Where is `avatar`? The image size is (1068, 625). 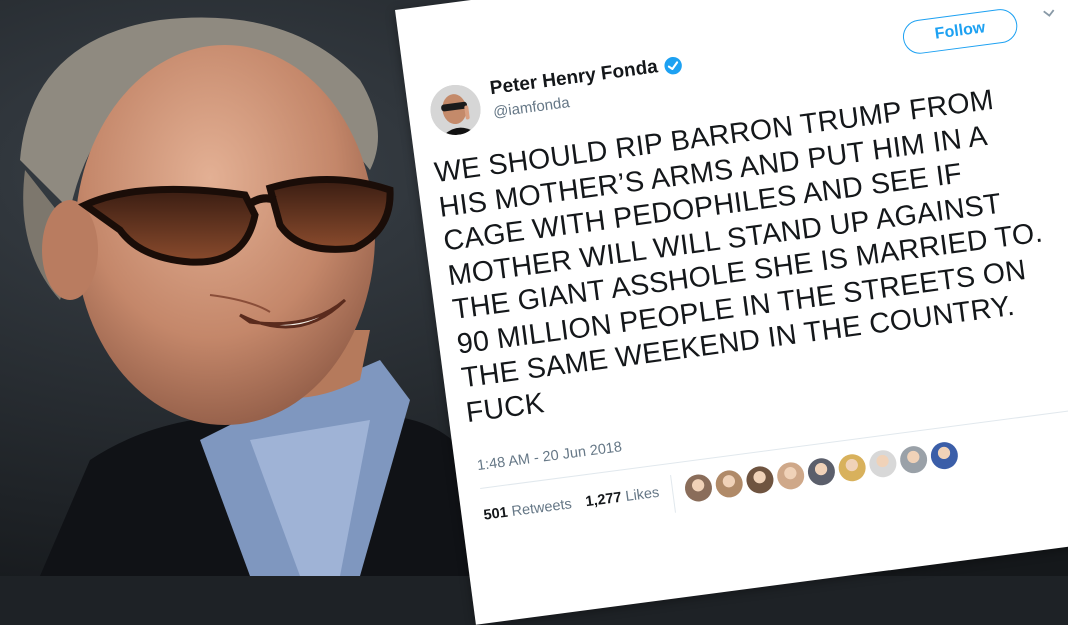
avatar is located at coordinates (455, 109).